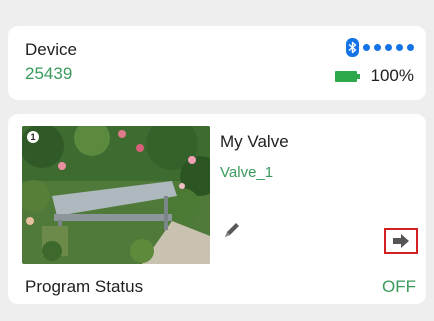  What do you see at coordinates (399, 286) in the screenshot?
I see `program-status-value: OFF` at bounding box center [399, 286].